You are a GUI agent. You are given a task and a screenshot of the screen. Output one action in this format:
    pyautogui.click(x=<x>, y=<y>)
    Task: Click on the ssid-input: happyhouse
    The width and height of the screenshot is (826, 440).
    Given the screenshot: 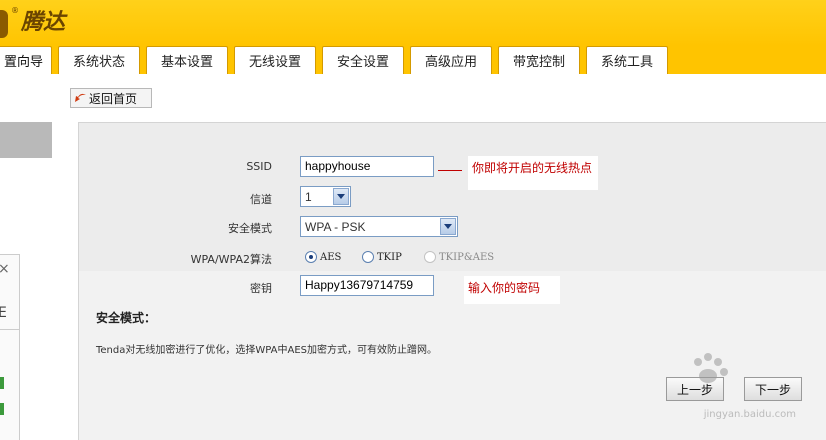 What is the action you would take?
    pyautogui.click(x=367, y=166)
    